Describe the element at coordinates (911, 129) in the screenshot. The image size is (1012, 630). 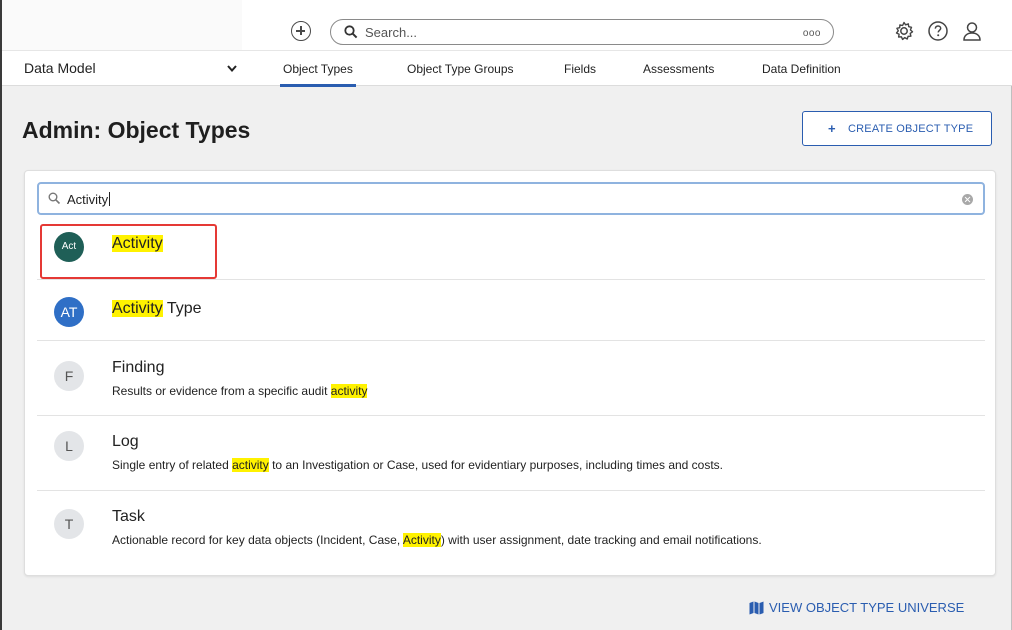
I see `create-object-type-label: CREATE OBJECT TYPE` at that location.